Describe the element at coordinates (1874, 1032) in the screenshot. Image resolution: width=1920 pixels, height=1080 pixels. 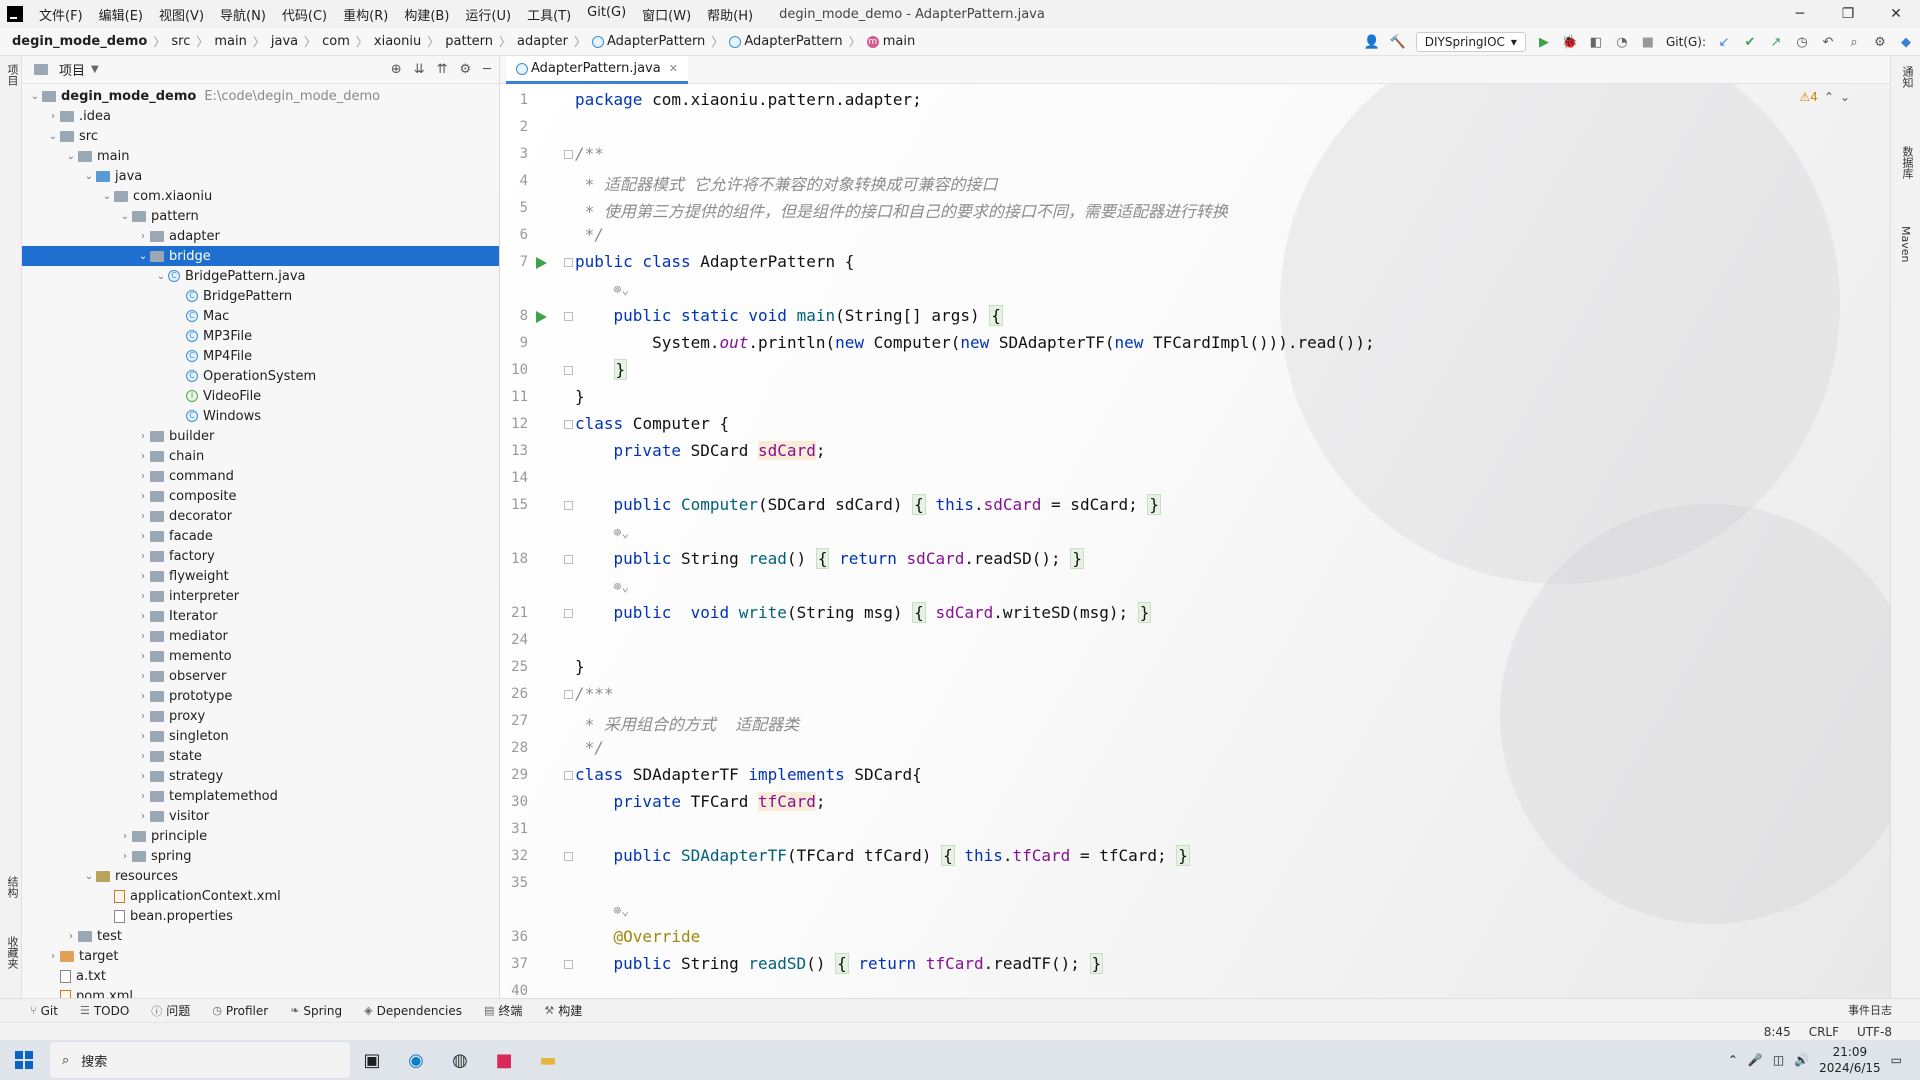
I see `file-encoding: UTF-8` at that location.